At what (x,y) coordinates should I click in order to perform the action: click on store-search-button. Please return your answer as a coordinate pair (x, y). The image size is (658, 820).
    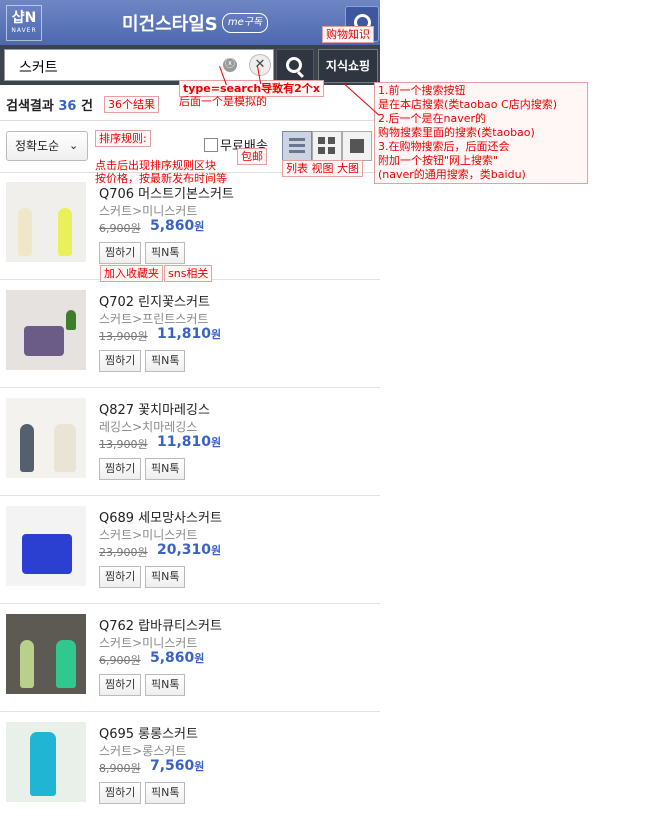
    Looking at the image, I should click on (295, 66).